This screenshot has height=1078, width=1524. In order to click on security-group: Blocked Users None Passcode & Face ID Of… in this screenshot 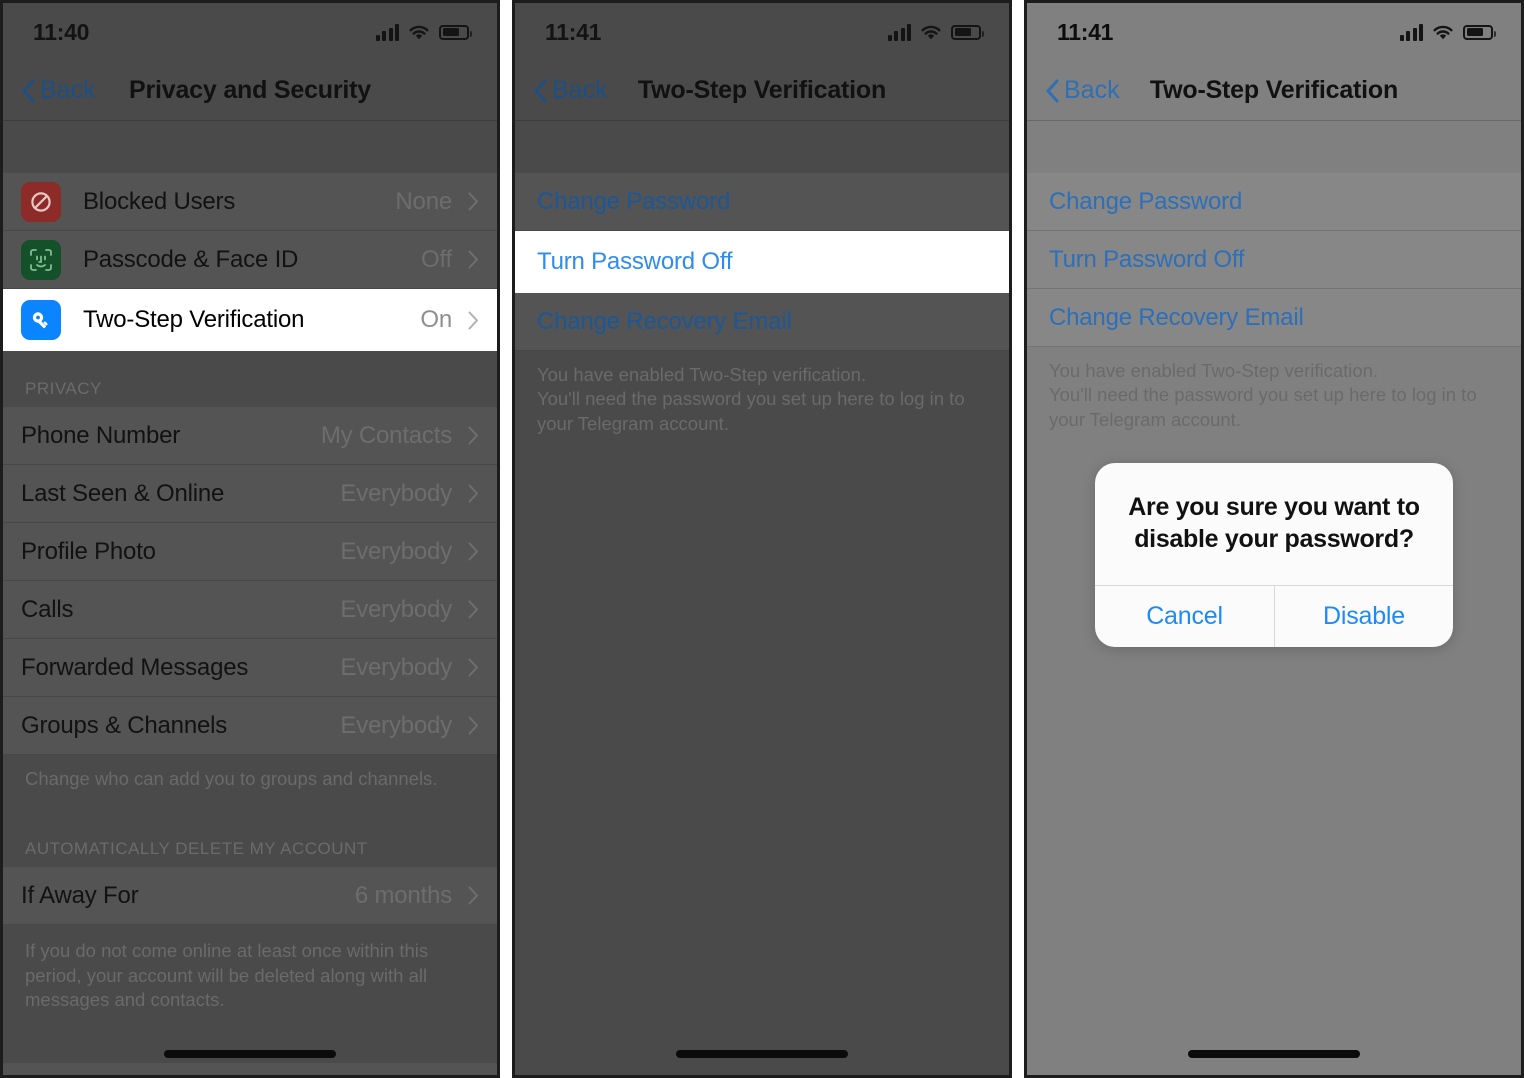, I will do `click(250, 262)`.